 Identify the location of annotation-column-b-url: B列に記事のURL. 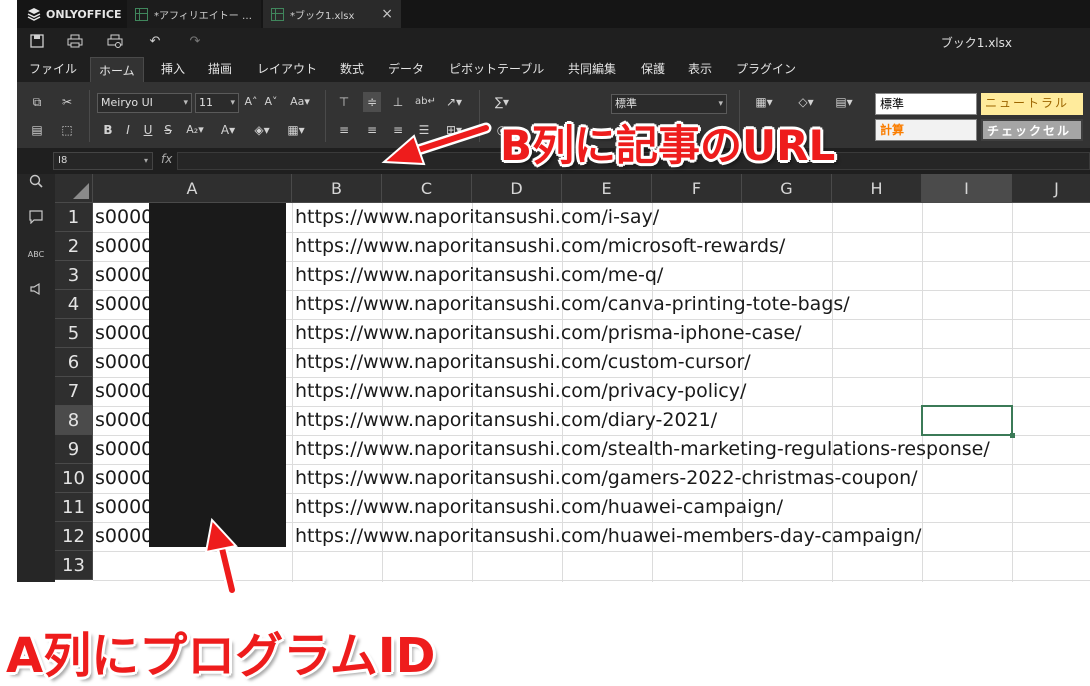
(668, 145).